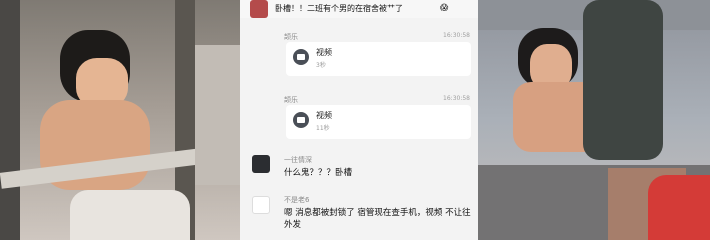  I want to click on message-text: 什么鬼？？？卧槽, so click(318, 173).